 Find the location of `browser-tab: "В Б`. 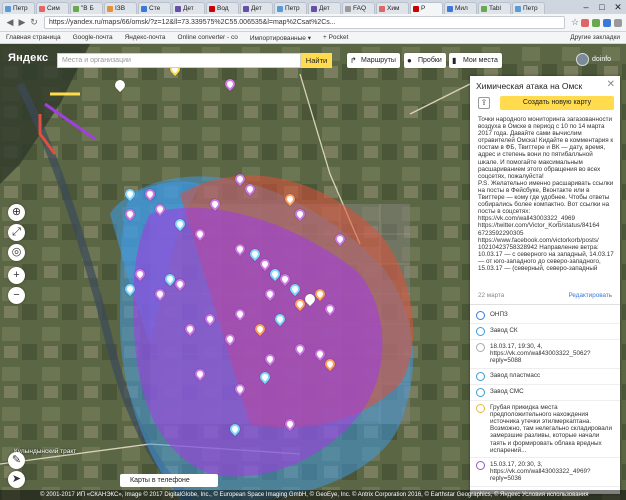

browser-tab: "В Б is located at coordinates (86, 8).